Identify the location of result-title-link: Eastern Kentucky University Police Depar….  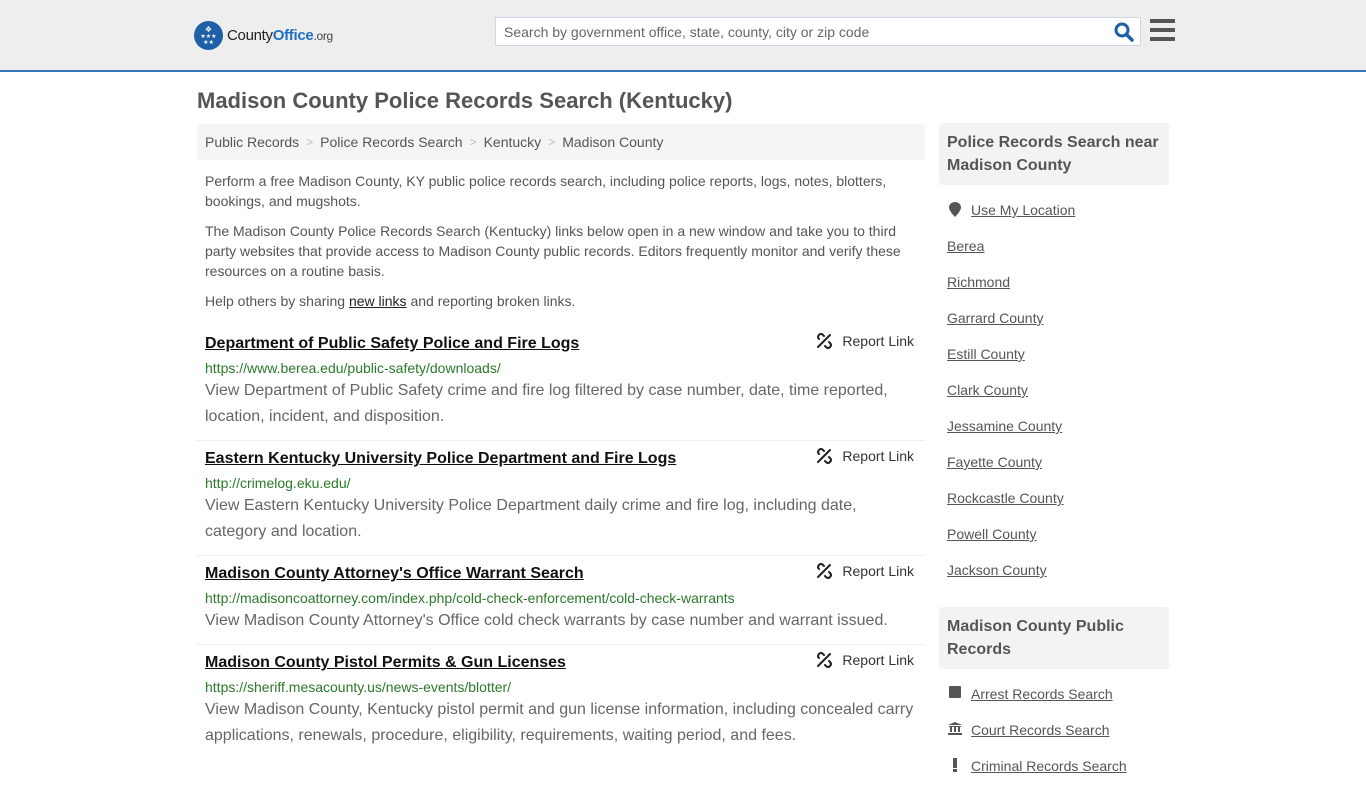
(440, 459).